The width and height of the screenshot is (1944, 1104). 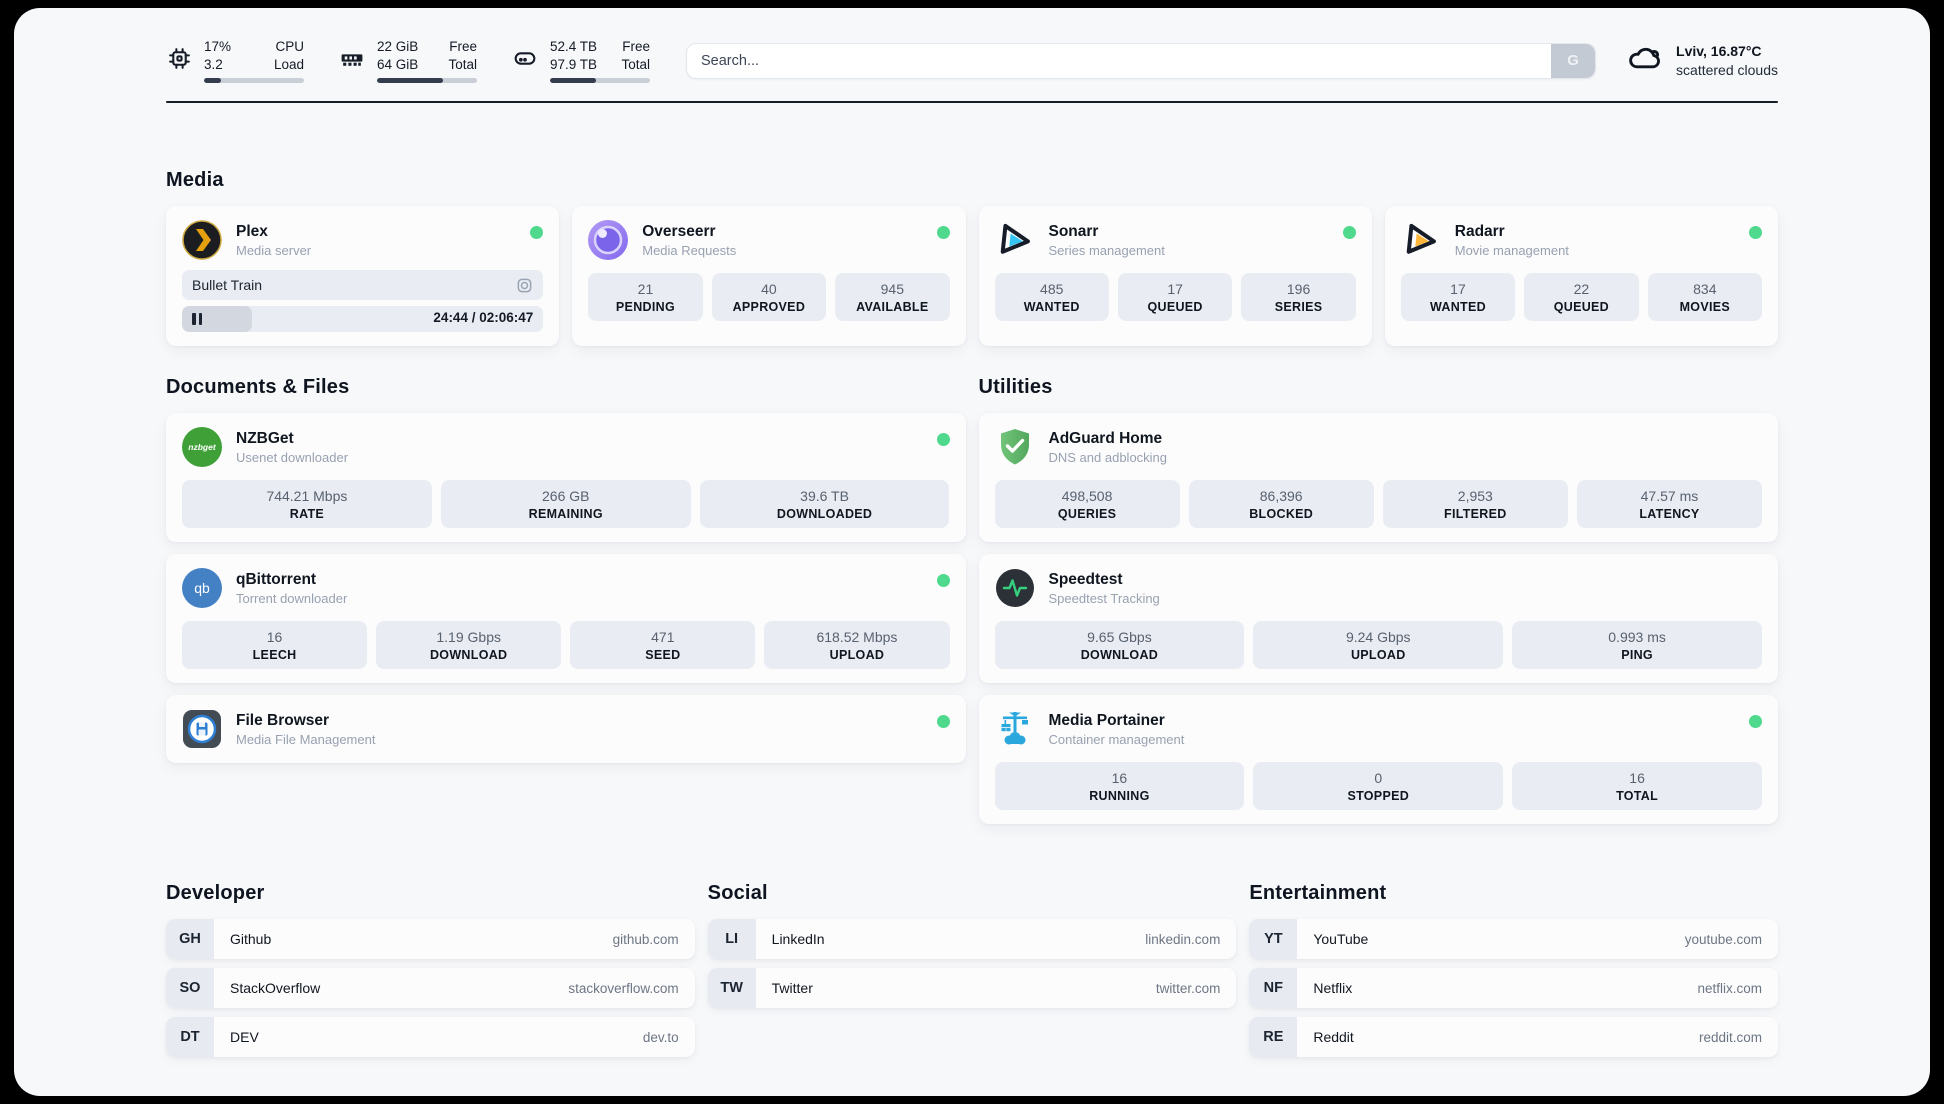 I want to click on bookmark-netflix: NF Netflix netflix.com, so click(x=1513, y=988).